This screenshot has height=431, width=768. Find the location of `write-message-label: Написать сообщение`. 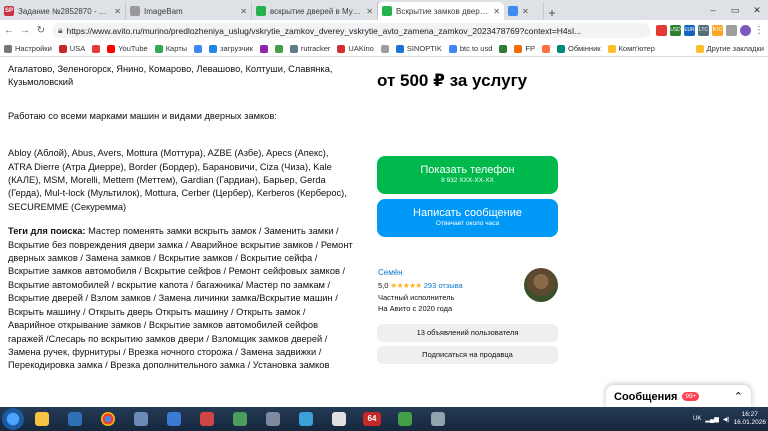

write-message-label: Написать сообщение is located at coordinates (467, 213).